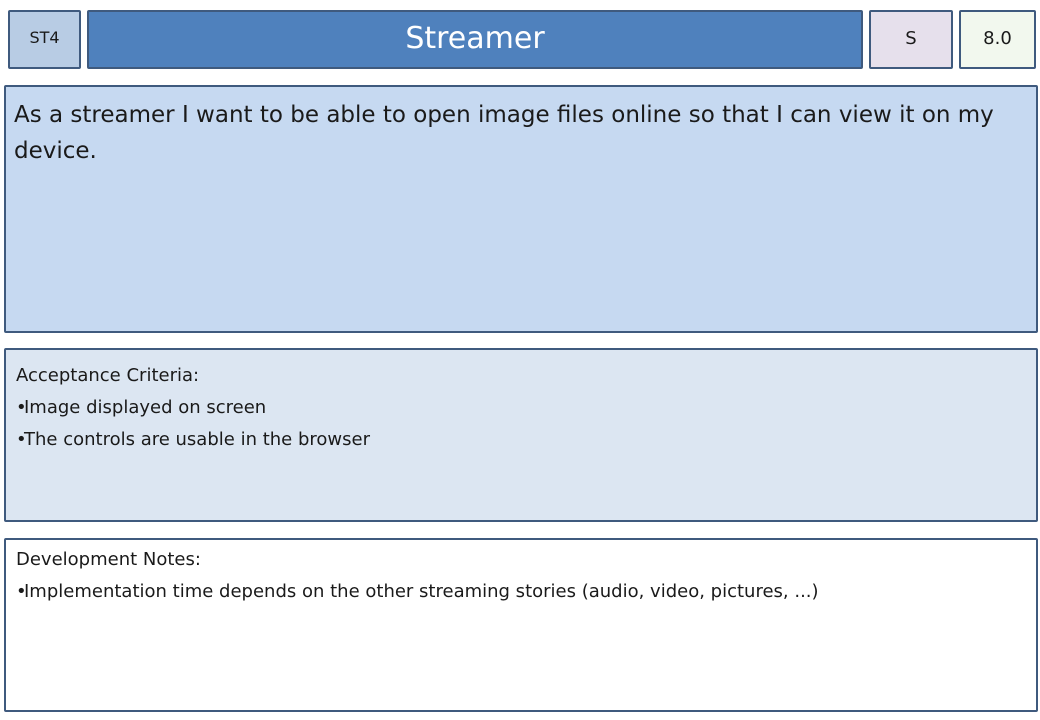 This screenshot has width=1040, height=720. I want to click on size-label: S, so click(911, 38).